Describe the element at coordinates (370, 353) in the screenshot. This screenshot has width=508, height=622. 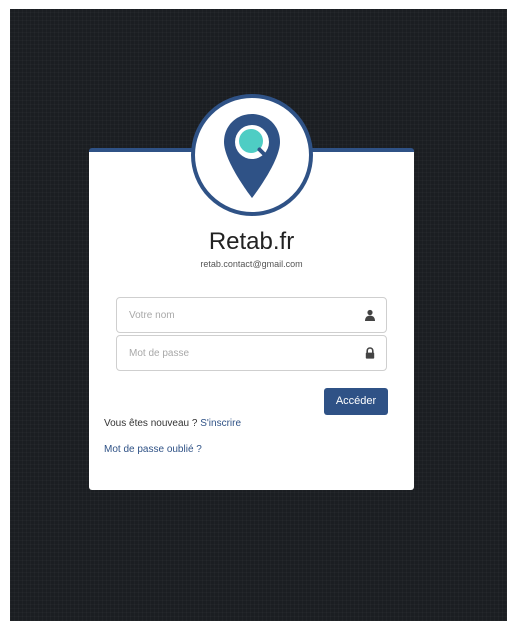
I see `lock-icon` at that location.